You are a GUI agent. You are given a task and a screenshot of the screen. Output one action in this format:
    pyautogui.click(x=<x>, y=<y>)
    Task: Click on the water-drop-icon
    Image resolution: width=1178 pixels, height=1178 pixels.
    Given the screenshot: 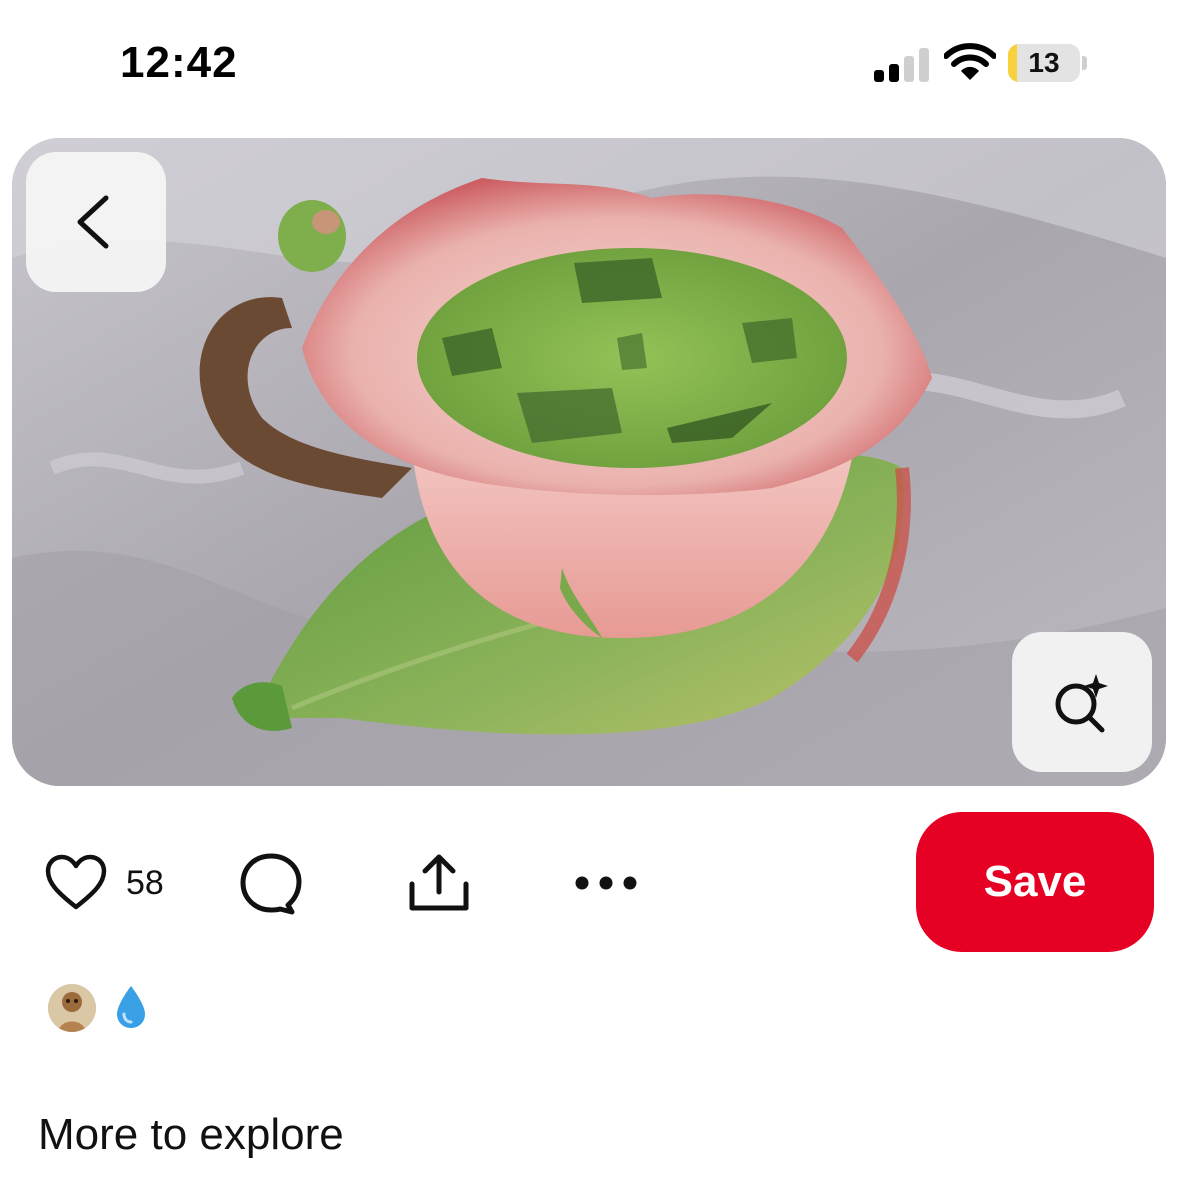 What is the action you would take?
    pyautogui.click(x=131, y=1007)
    